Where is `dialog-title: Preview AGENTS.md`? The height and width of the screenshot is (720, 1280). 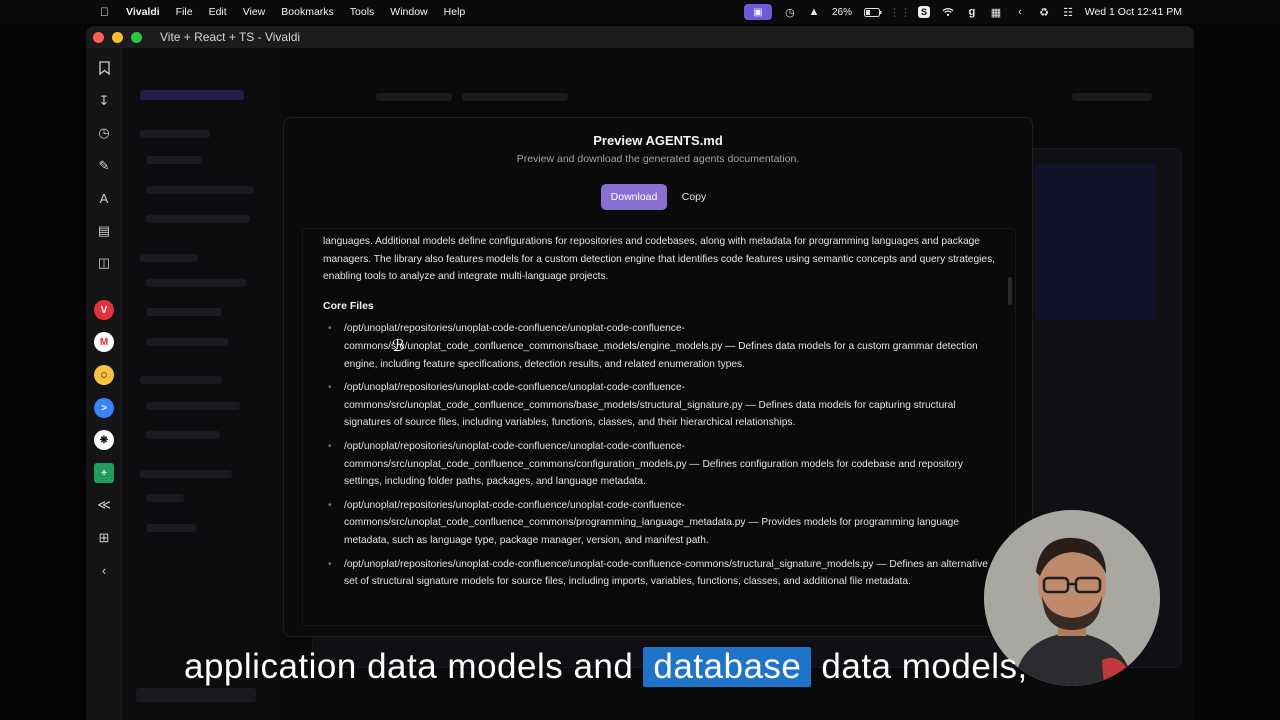 dialog-title: Preview AGENTS.md is located at coordinates (658, 140).